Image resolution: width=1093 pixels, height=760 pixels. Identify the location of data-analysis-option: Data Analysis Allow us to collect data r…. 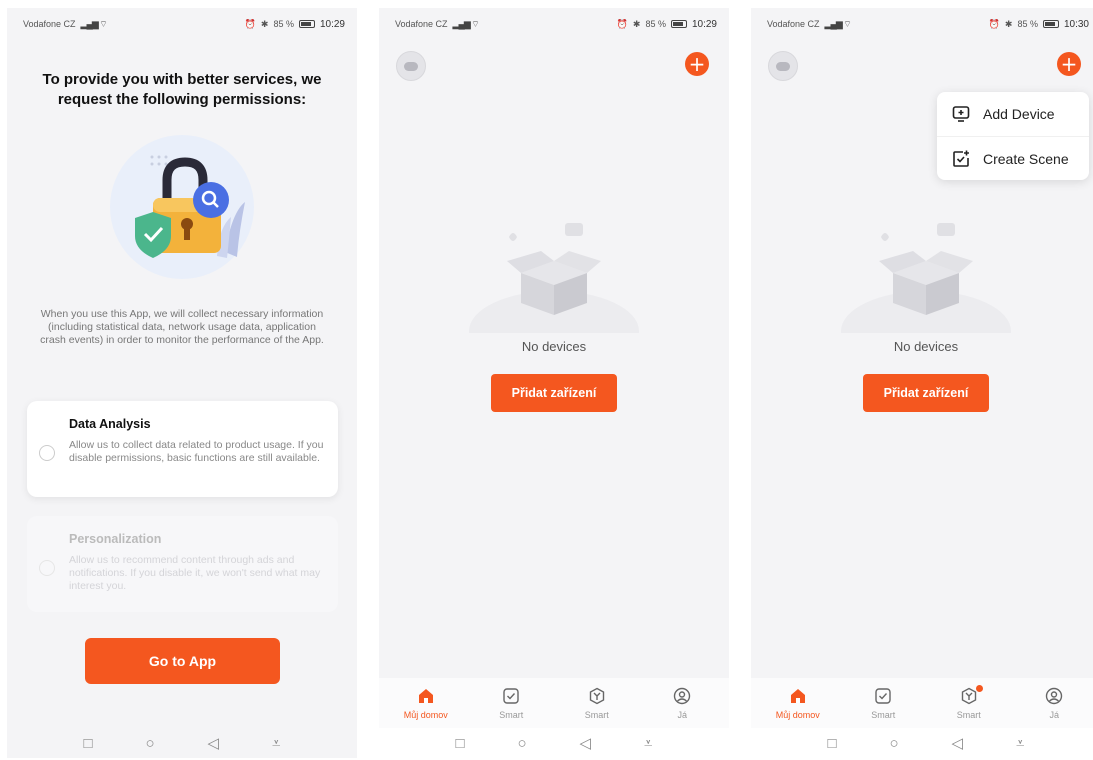
(182, 449).